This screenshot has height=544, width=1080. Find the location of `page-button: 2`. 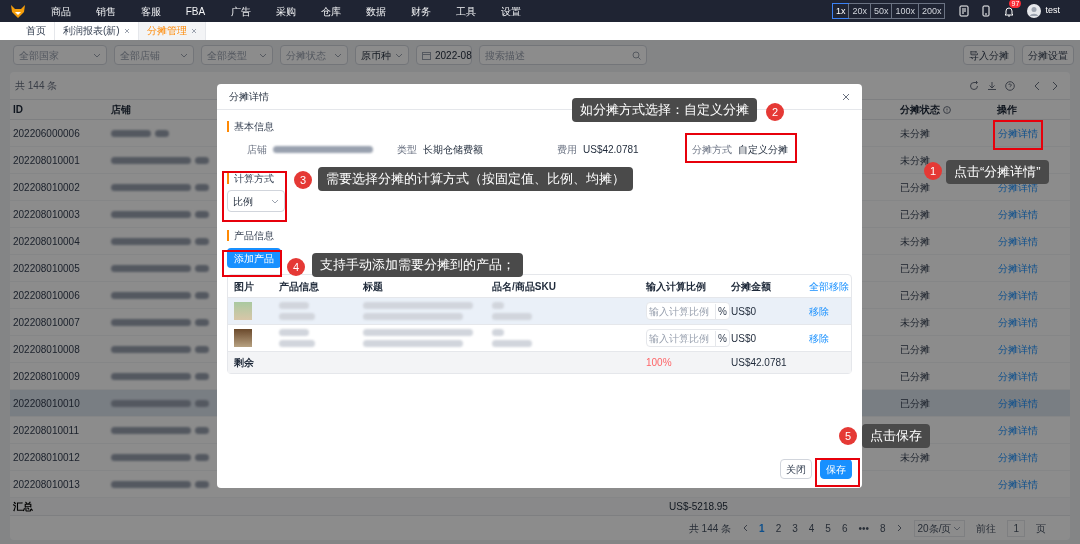

page-button: 2 is located at coordinates (778, 528).